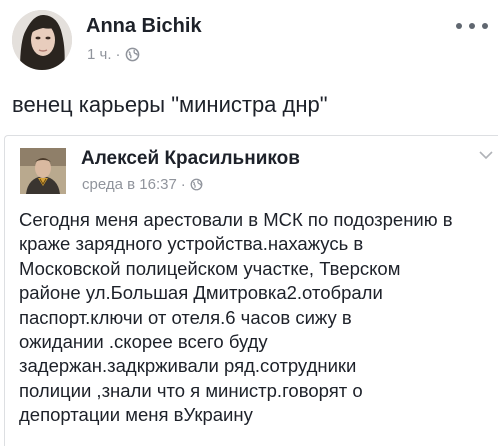  Describe the element at coordinates (191, 390) in the screenshot. I see `text-line: полиции ,знали что я министр.говорят о` at that location.